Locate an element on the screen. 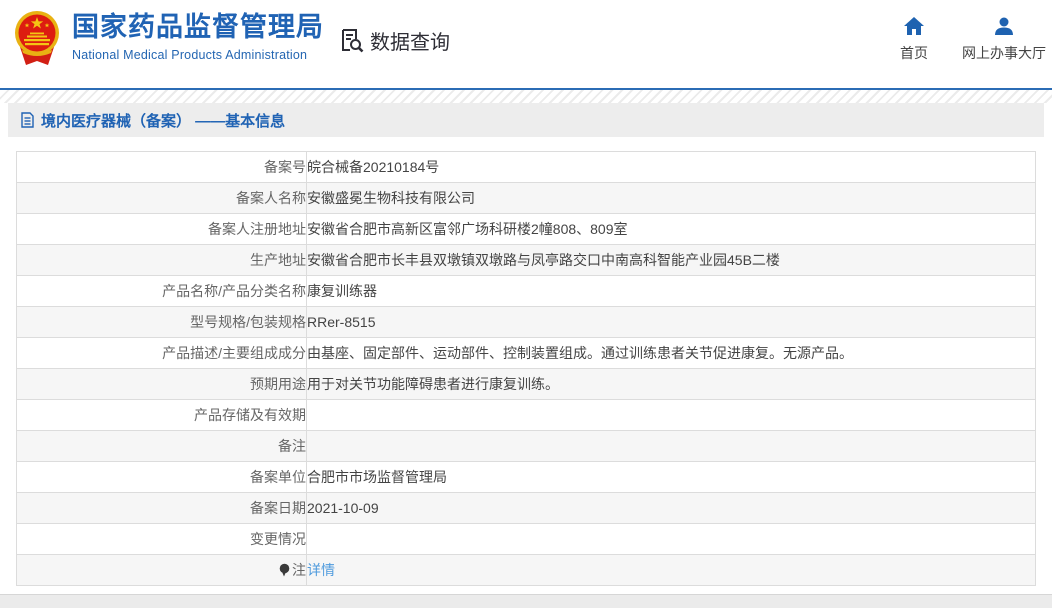 The width and height of the screenshot is (1052, 608). row-value: 安徽省合肥市长丰县双墩镇双墩路与凤亭路交口中南高科智能产业园45B二楼 is located at coordinates (671, 260).